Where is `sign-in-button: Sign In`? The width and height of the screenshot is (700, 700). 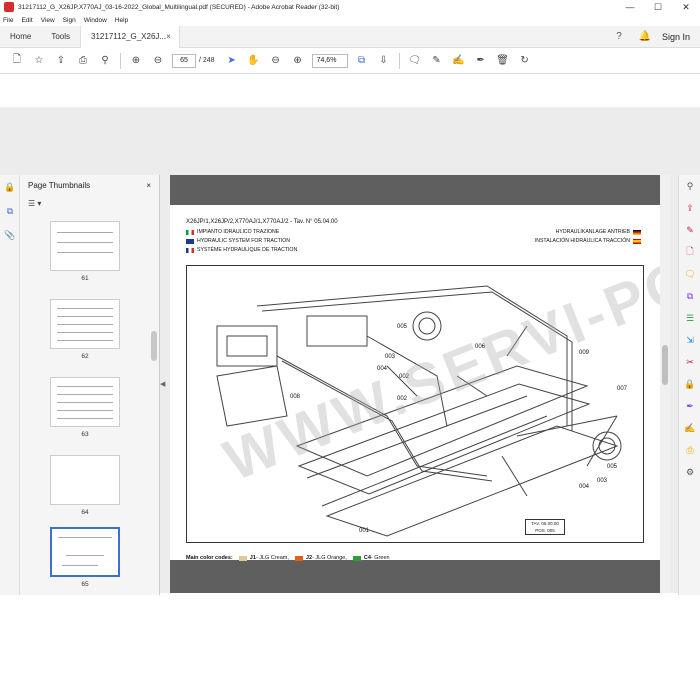
sign-in-button: Sign In is located at coordinates (676, 37).